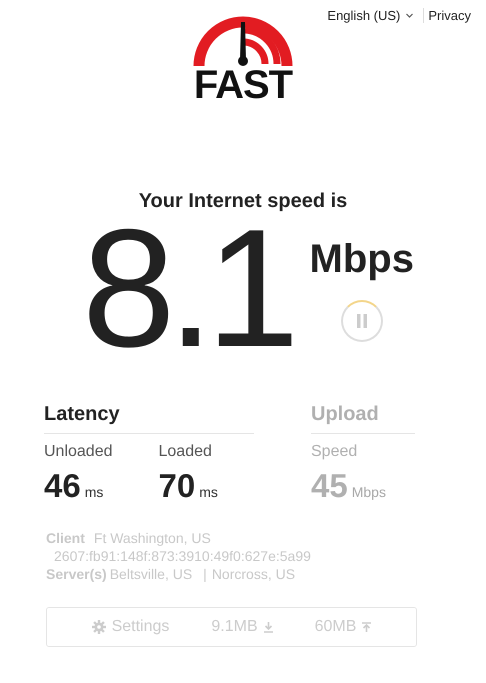 Image resolution: width=486 pixels, height=683 pixels. I want to click on upload-icon, so click(367, 627).